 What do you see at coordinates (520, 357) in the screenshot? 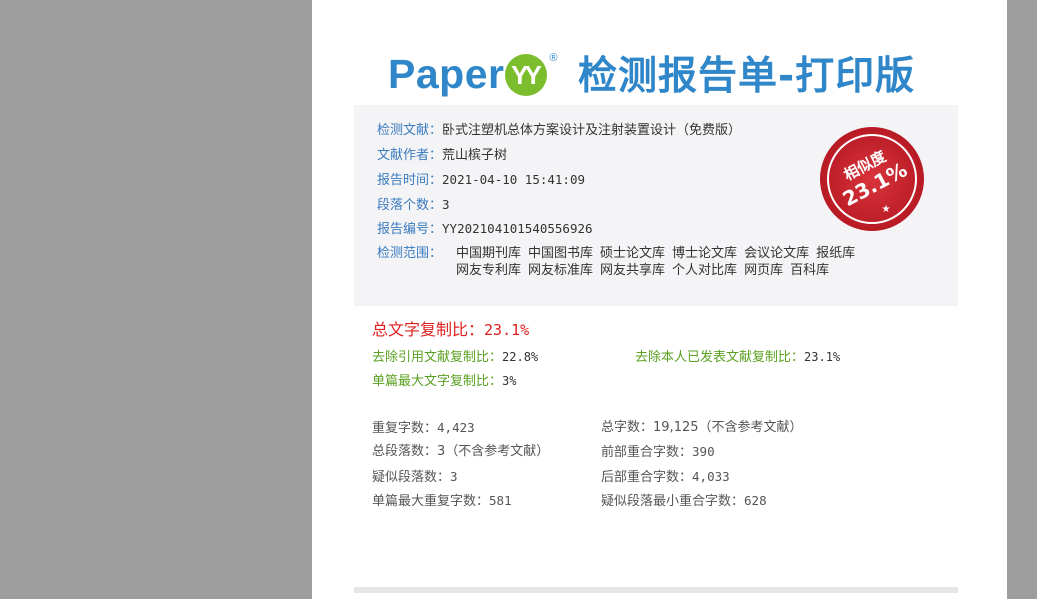
I see `excl-citation-value: 22.8%` at bounding box center [520, 357].